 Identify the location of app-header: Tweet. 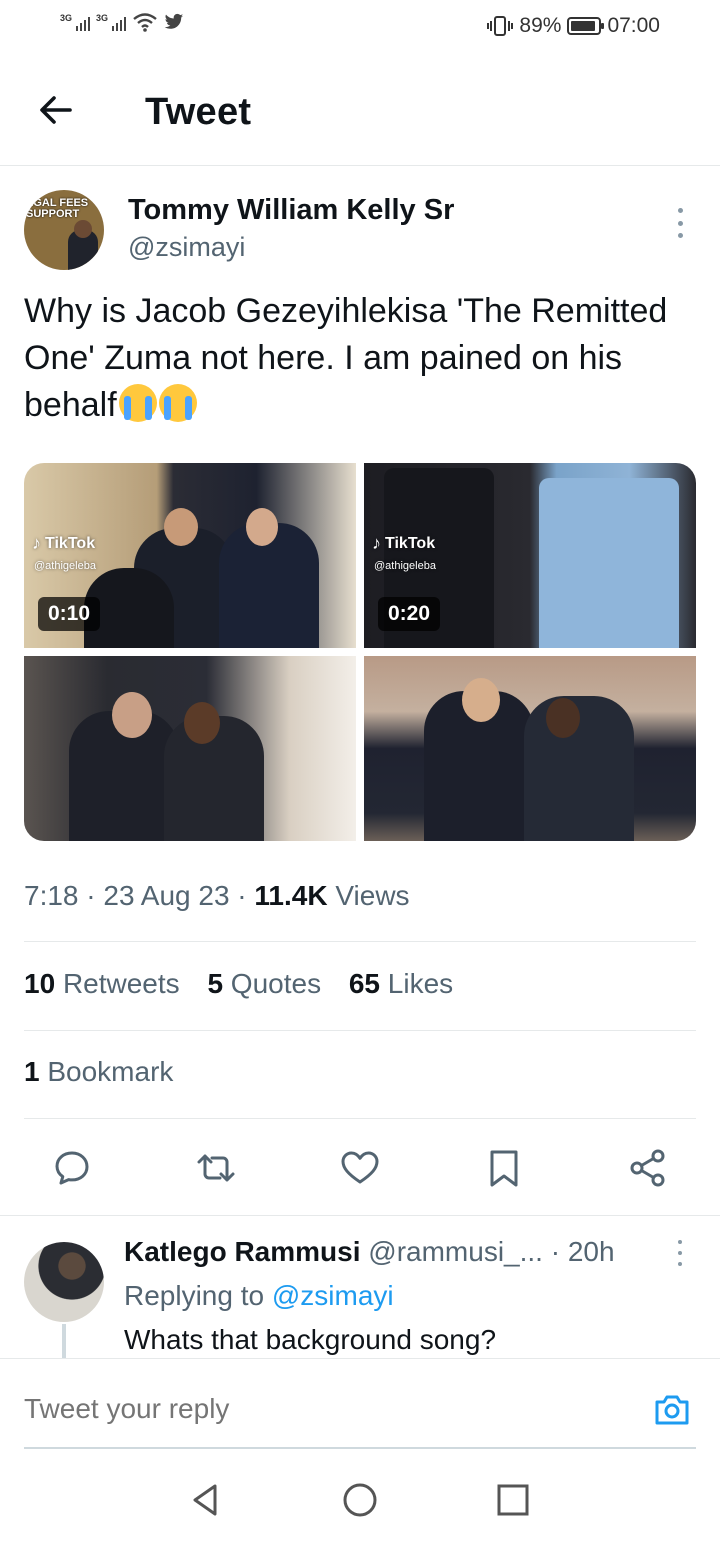
(360, 111).